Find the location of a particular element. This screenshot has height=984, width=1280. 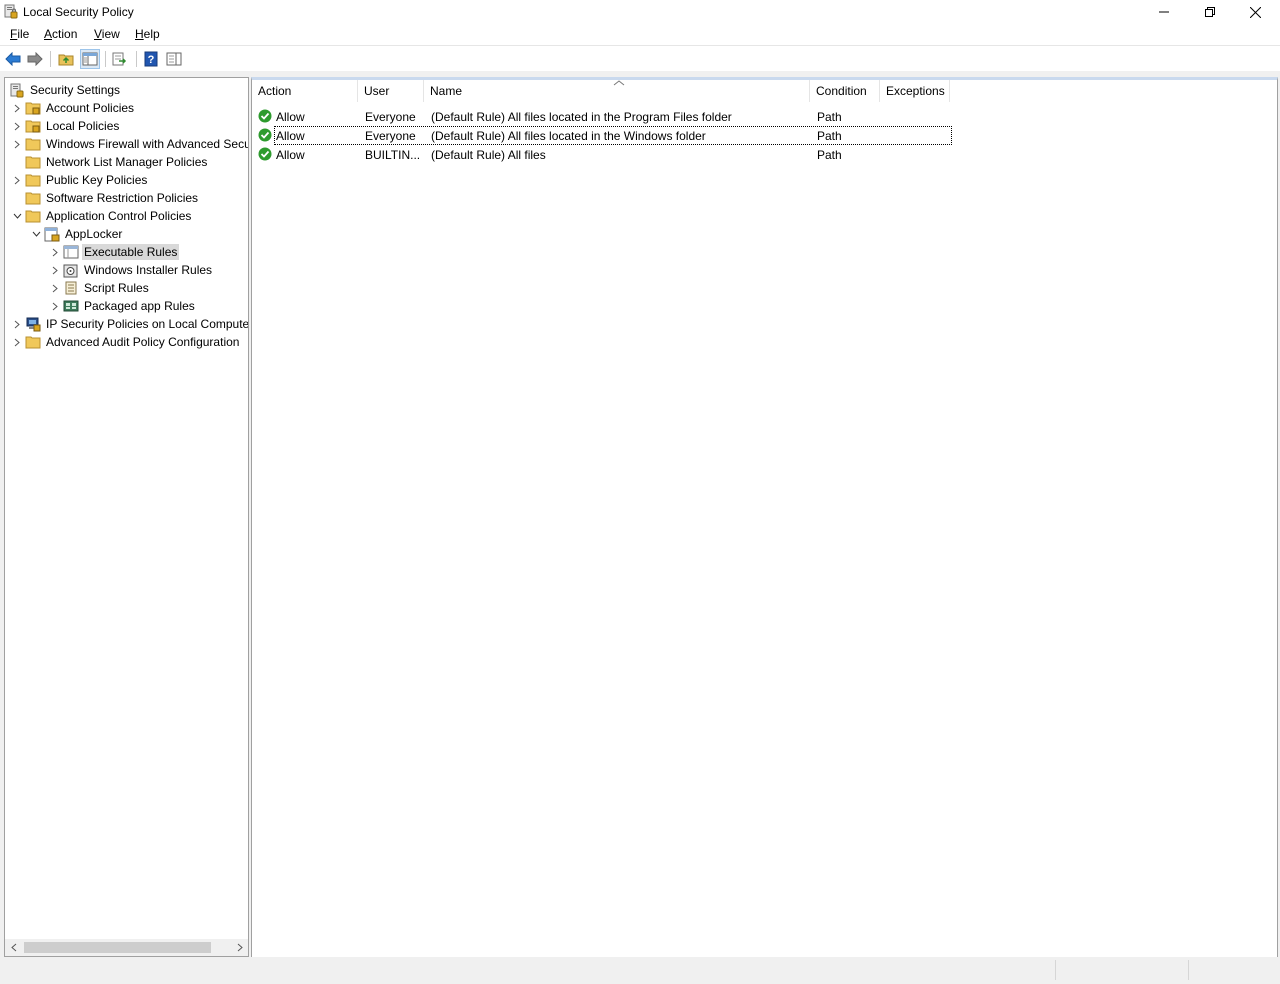

packaged-app-rules-icon is located at coordinates (71, 306).